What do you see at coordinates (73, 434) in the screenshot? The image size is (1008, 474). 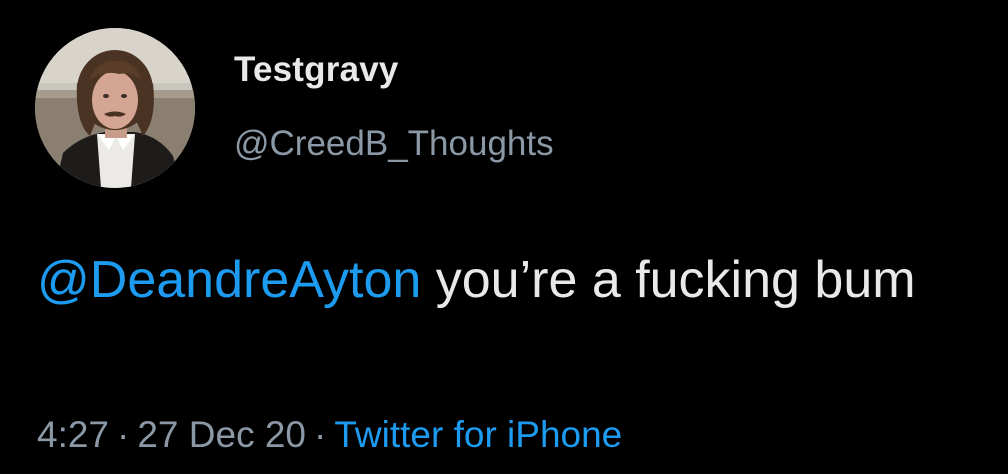 I see `tweet-time: 4:27` at bounding box center [73, 434].